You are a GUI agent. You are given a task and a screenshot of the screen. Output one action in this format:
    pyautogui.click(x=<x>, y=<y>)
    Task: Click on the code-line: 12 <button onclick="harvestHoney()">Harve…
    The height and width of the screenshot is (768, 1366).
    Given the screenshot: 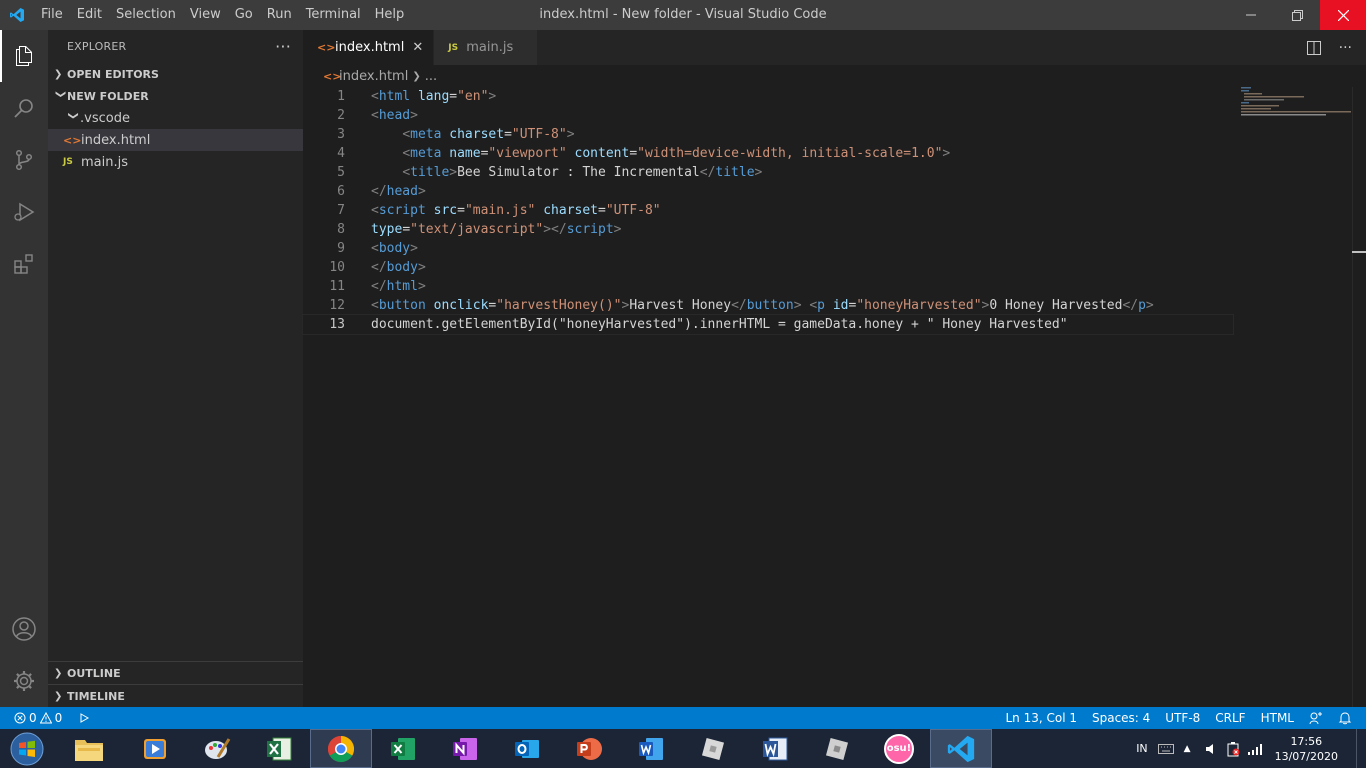 What is the action you would take?
    pyautogui.click(x=768, y=305)
    